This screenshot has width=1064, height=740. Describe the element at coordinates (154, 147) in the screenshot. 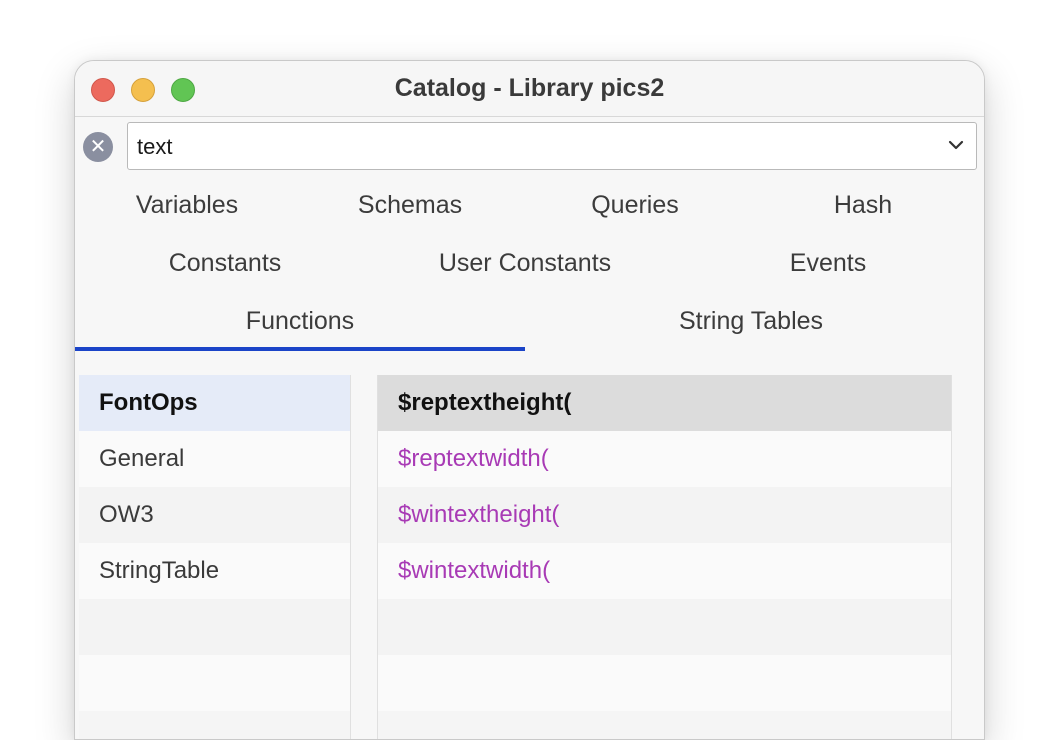

I see `search-input: text` at that location.